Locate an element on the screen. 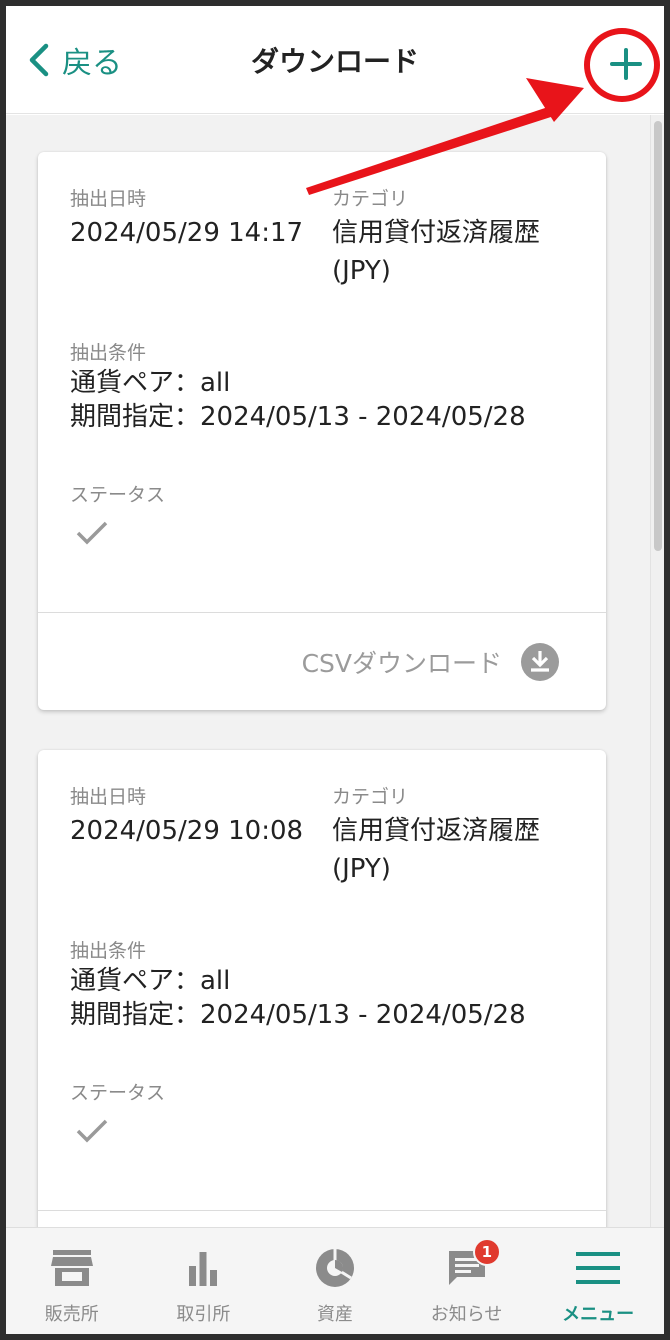 Image resolution: width=670 pixels, height=1340 pixels. nav-item-menu: メニュー is located at coordinates (598, 1281).